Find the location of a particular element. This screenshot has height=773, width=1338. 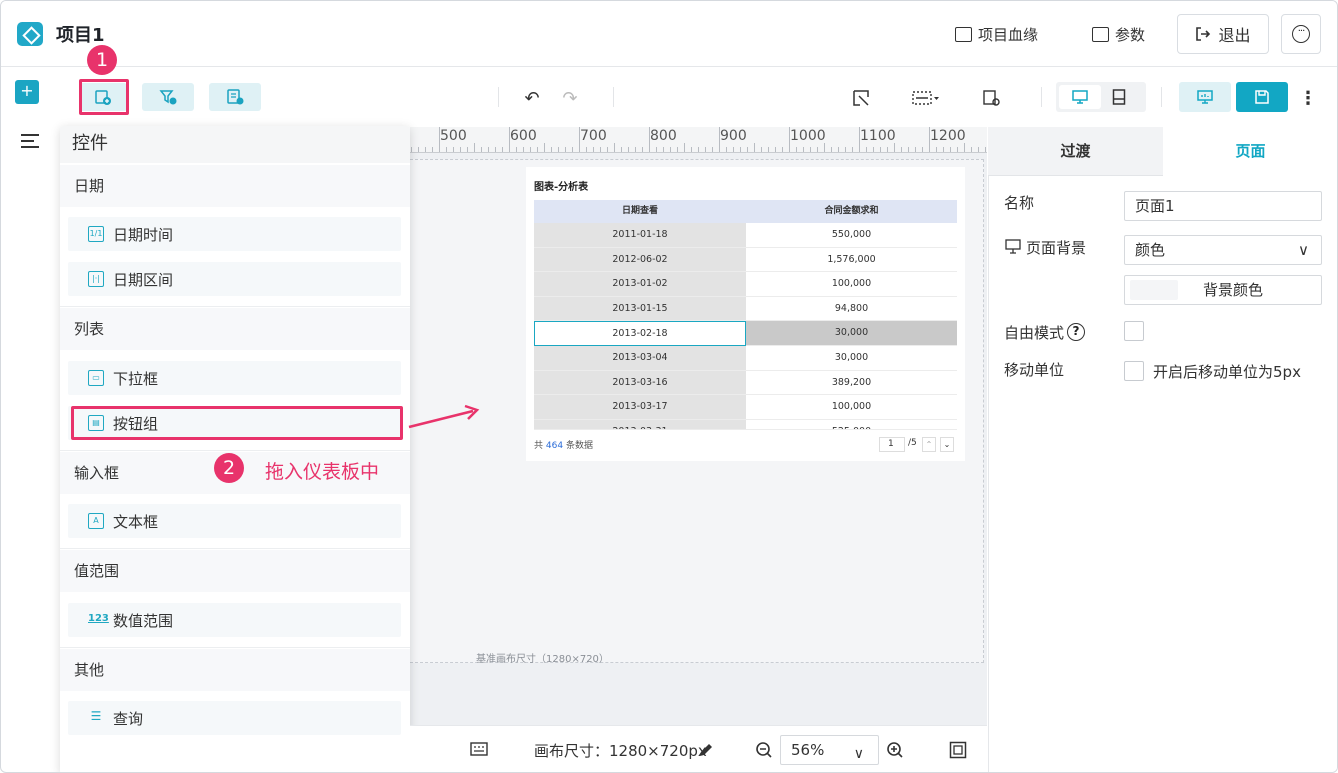

monitor-icon is located at coordinates (1013, 246).